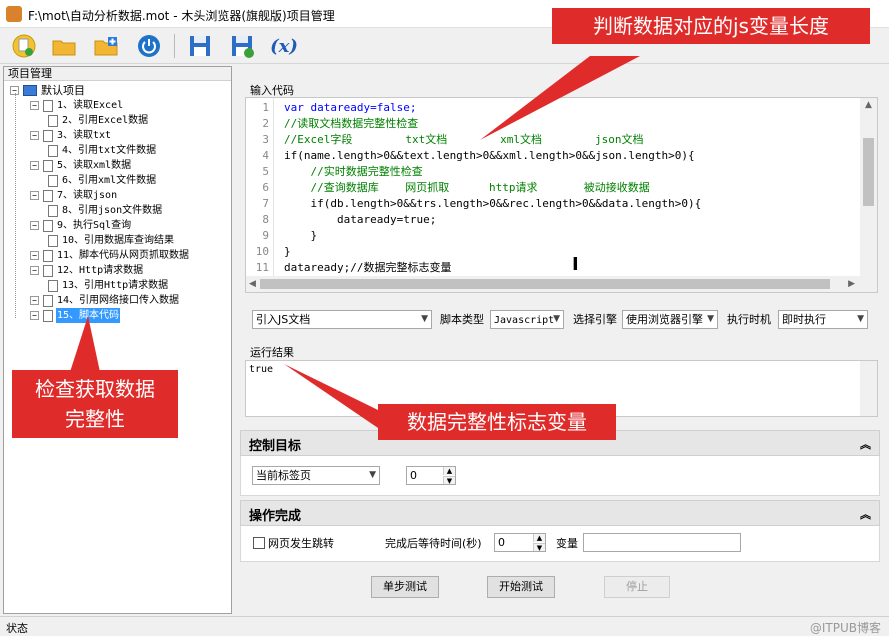 This screenshot has width=889, height=636. I want to click on target-tab-select: 当前标签页 ▼, so click(316, 475).